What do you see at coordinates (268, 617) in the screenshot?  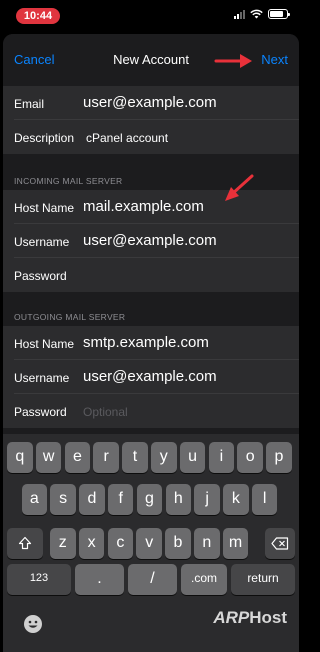 I see `watermark-suffix: Host` at bounding box center [268, 617].